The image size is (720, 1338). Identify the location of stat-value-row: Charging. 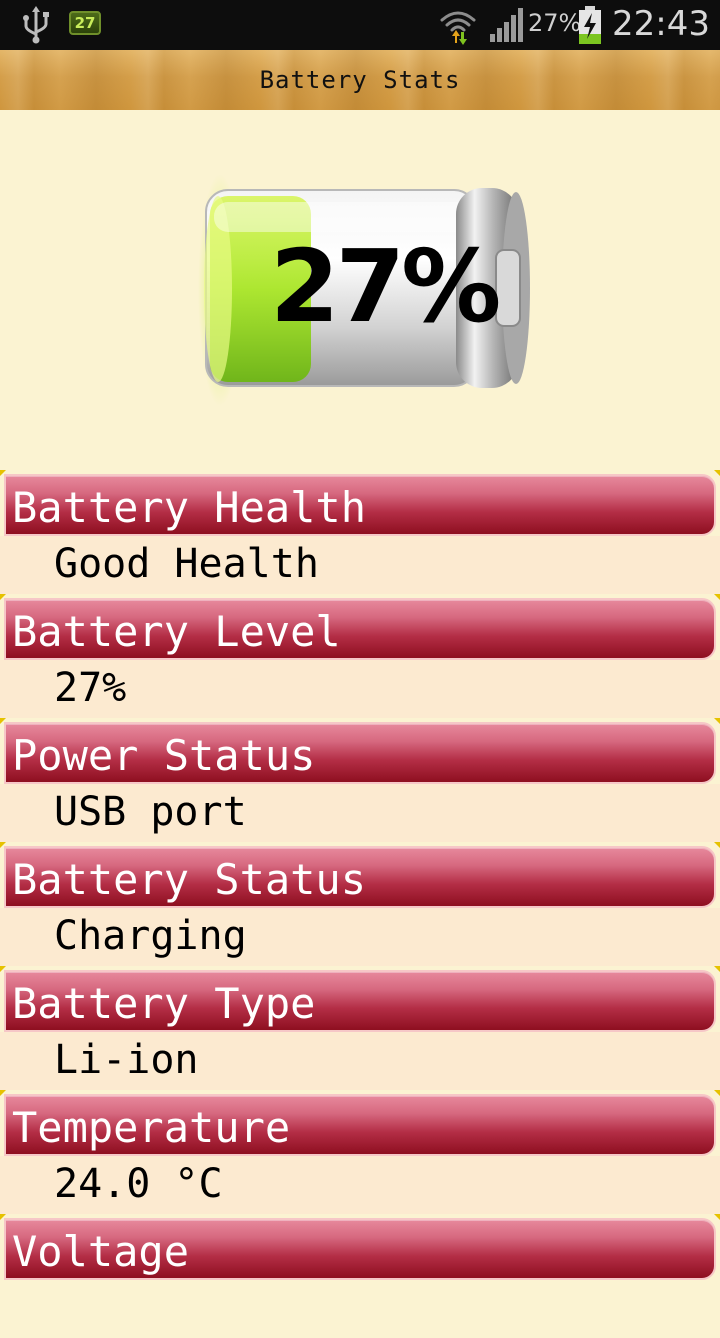
(360, 937).